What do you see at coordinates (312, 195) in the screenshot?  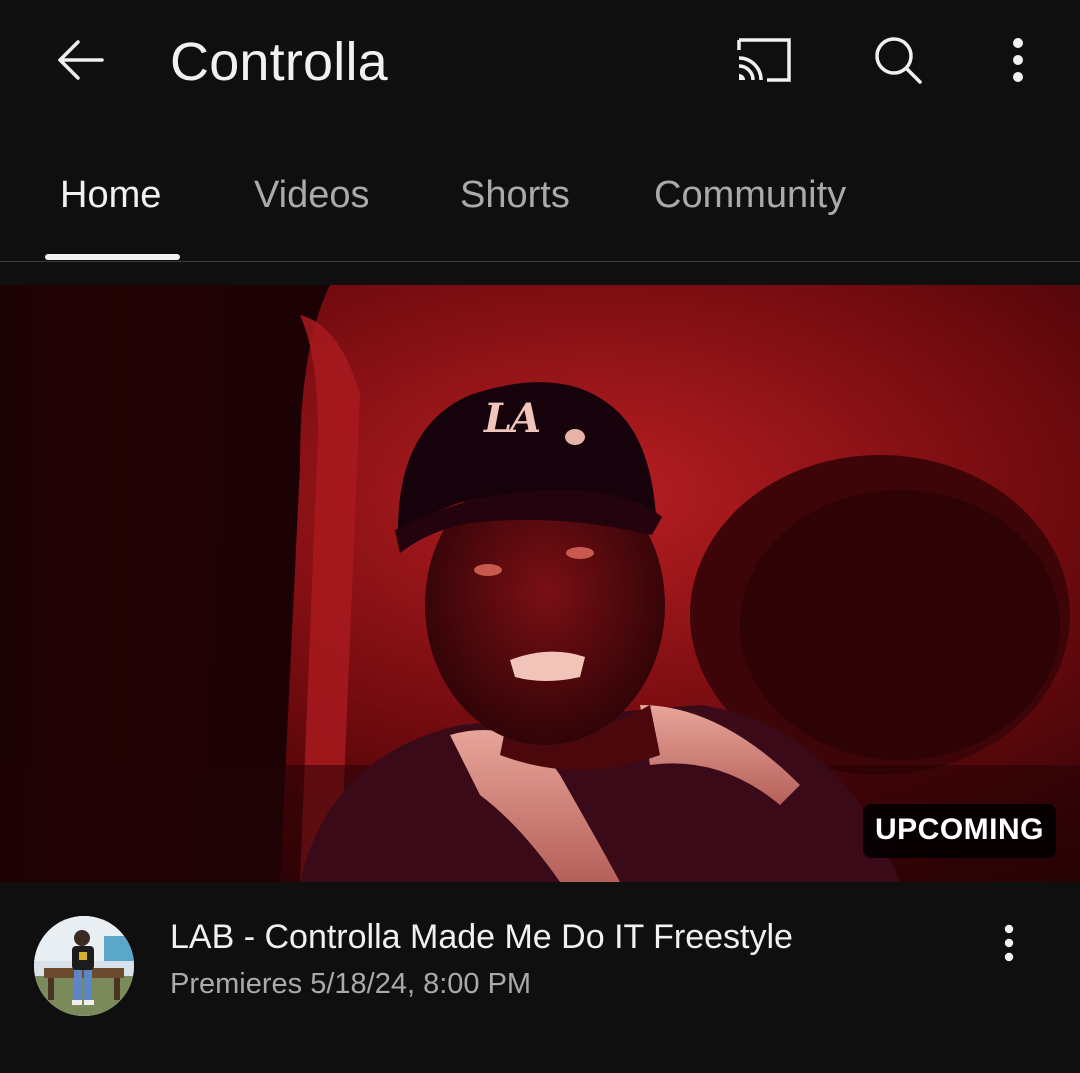 I see `tab-videos: Videos` at bounding box center [312, 195].